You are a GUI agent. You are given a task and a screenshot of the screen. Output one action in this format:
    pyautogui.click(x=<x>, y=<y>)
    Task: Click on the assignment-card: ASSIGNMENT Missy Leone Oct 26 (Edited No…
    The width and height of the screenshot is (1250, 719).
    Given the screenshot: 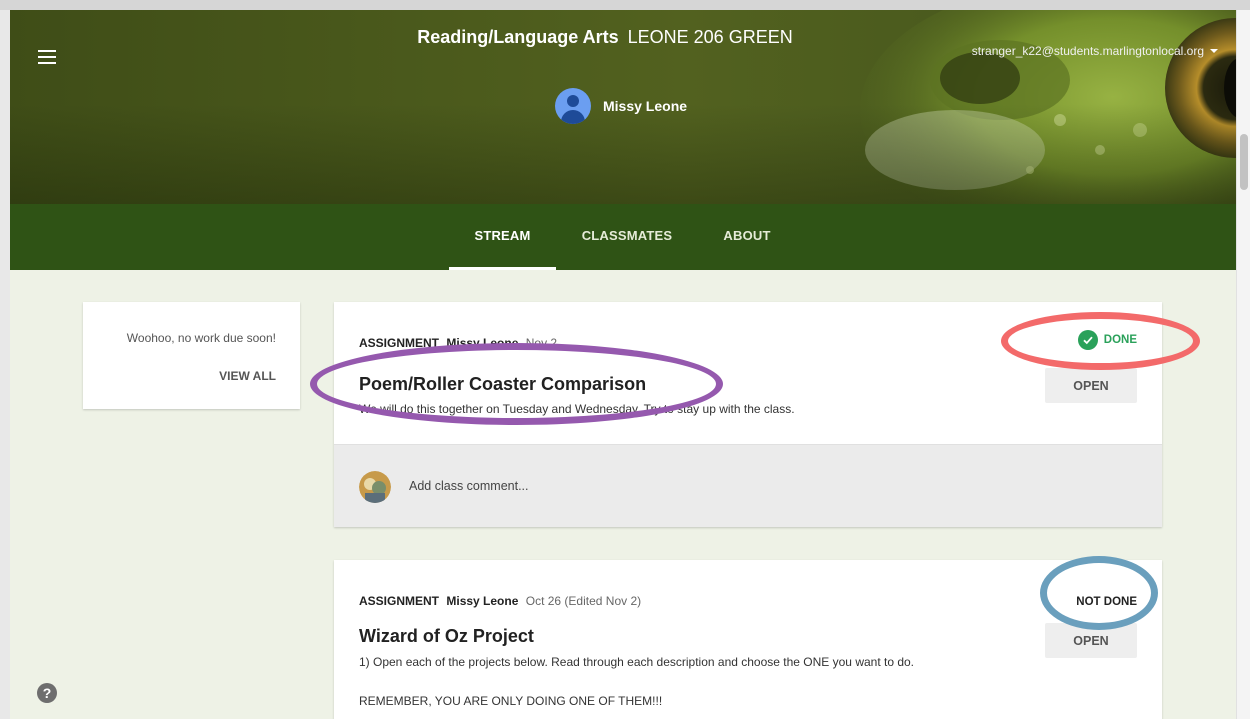 What is the action you would take?
    pyautogui.click(x=748, y=639)
    